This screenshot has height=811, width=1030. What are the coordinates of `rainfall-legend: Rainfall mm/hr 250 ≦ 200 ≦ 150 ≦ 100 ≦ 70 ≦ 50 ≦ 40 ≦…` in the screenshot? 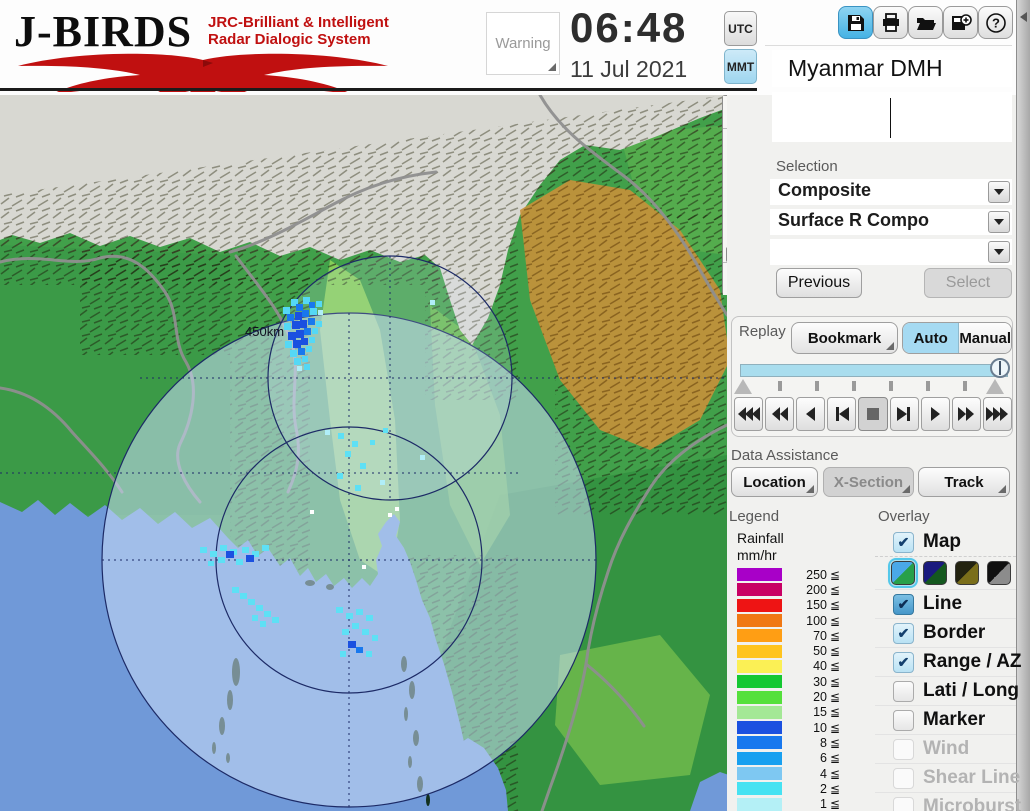 It's located at (801, 670).